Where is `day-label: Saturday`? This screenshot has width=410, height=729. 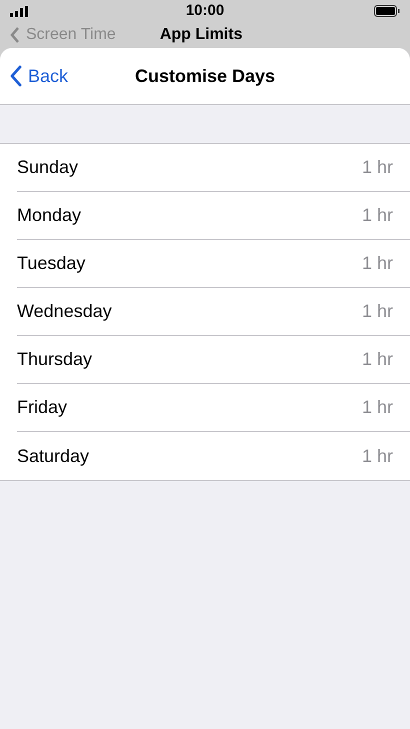
day-label: Saturday is located at coordinates (53, 456).